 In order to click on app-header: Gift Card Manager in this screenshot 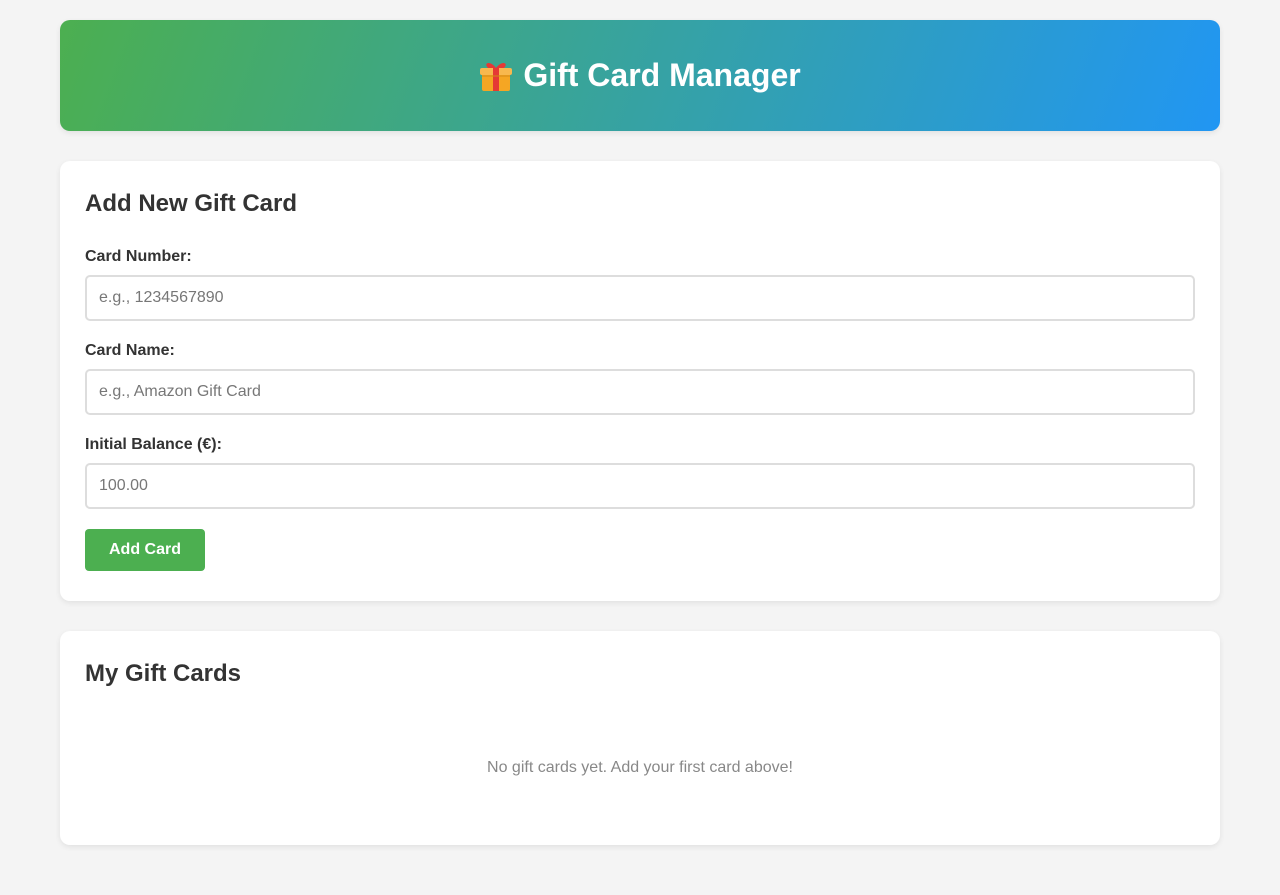, I will do `click(640, 75)`.